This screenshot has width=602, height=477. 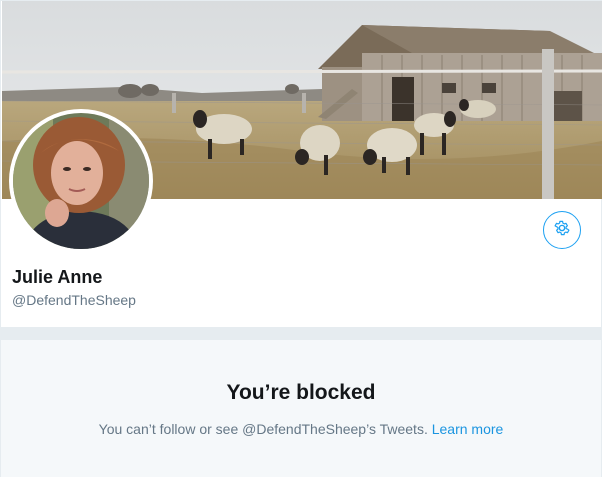 What do you see at coordinates (57, 277) in the screenshot?
I see `profile-display-name: Julie Anne` at bounding box center [57, 277].